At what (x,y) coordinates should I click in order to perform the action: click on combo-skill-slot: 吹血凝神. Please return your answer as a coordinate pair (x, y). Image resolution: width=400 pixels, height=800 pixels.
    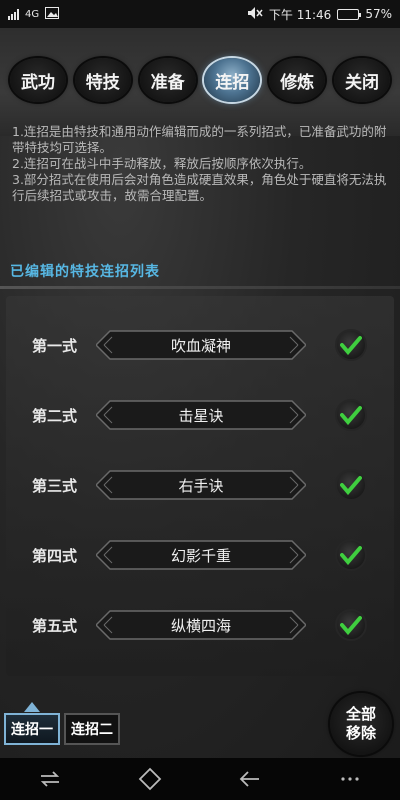
    Looking at the image, I should click on (201, 345).